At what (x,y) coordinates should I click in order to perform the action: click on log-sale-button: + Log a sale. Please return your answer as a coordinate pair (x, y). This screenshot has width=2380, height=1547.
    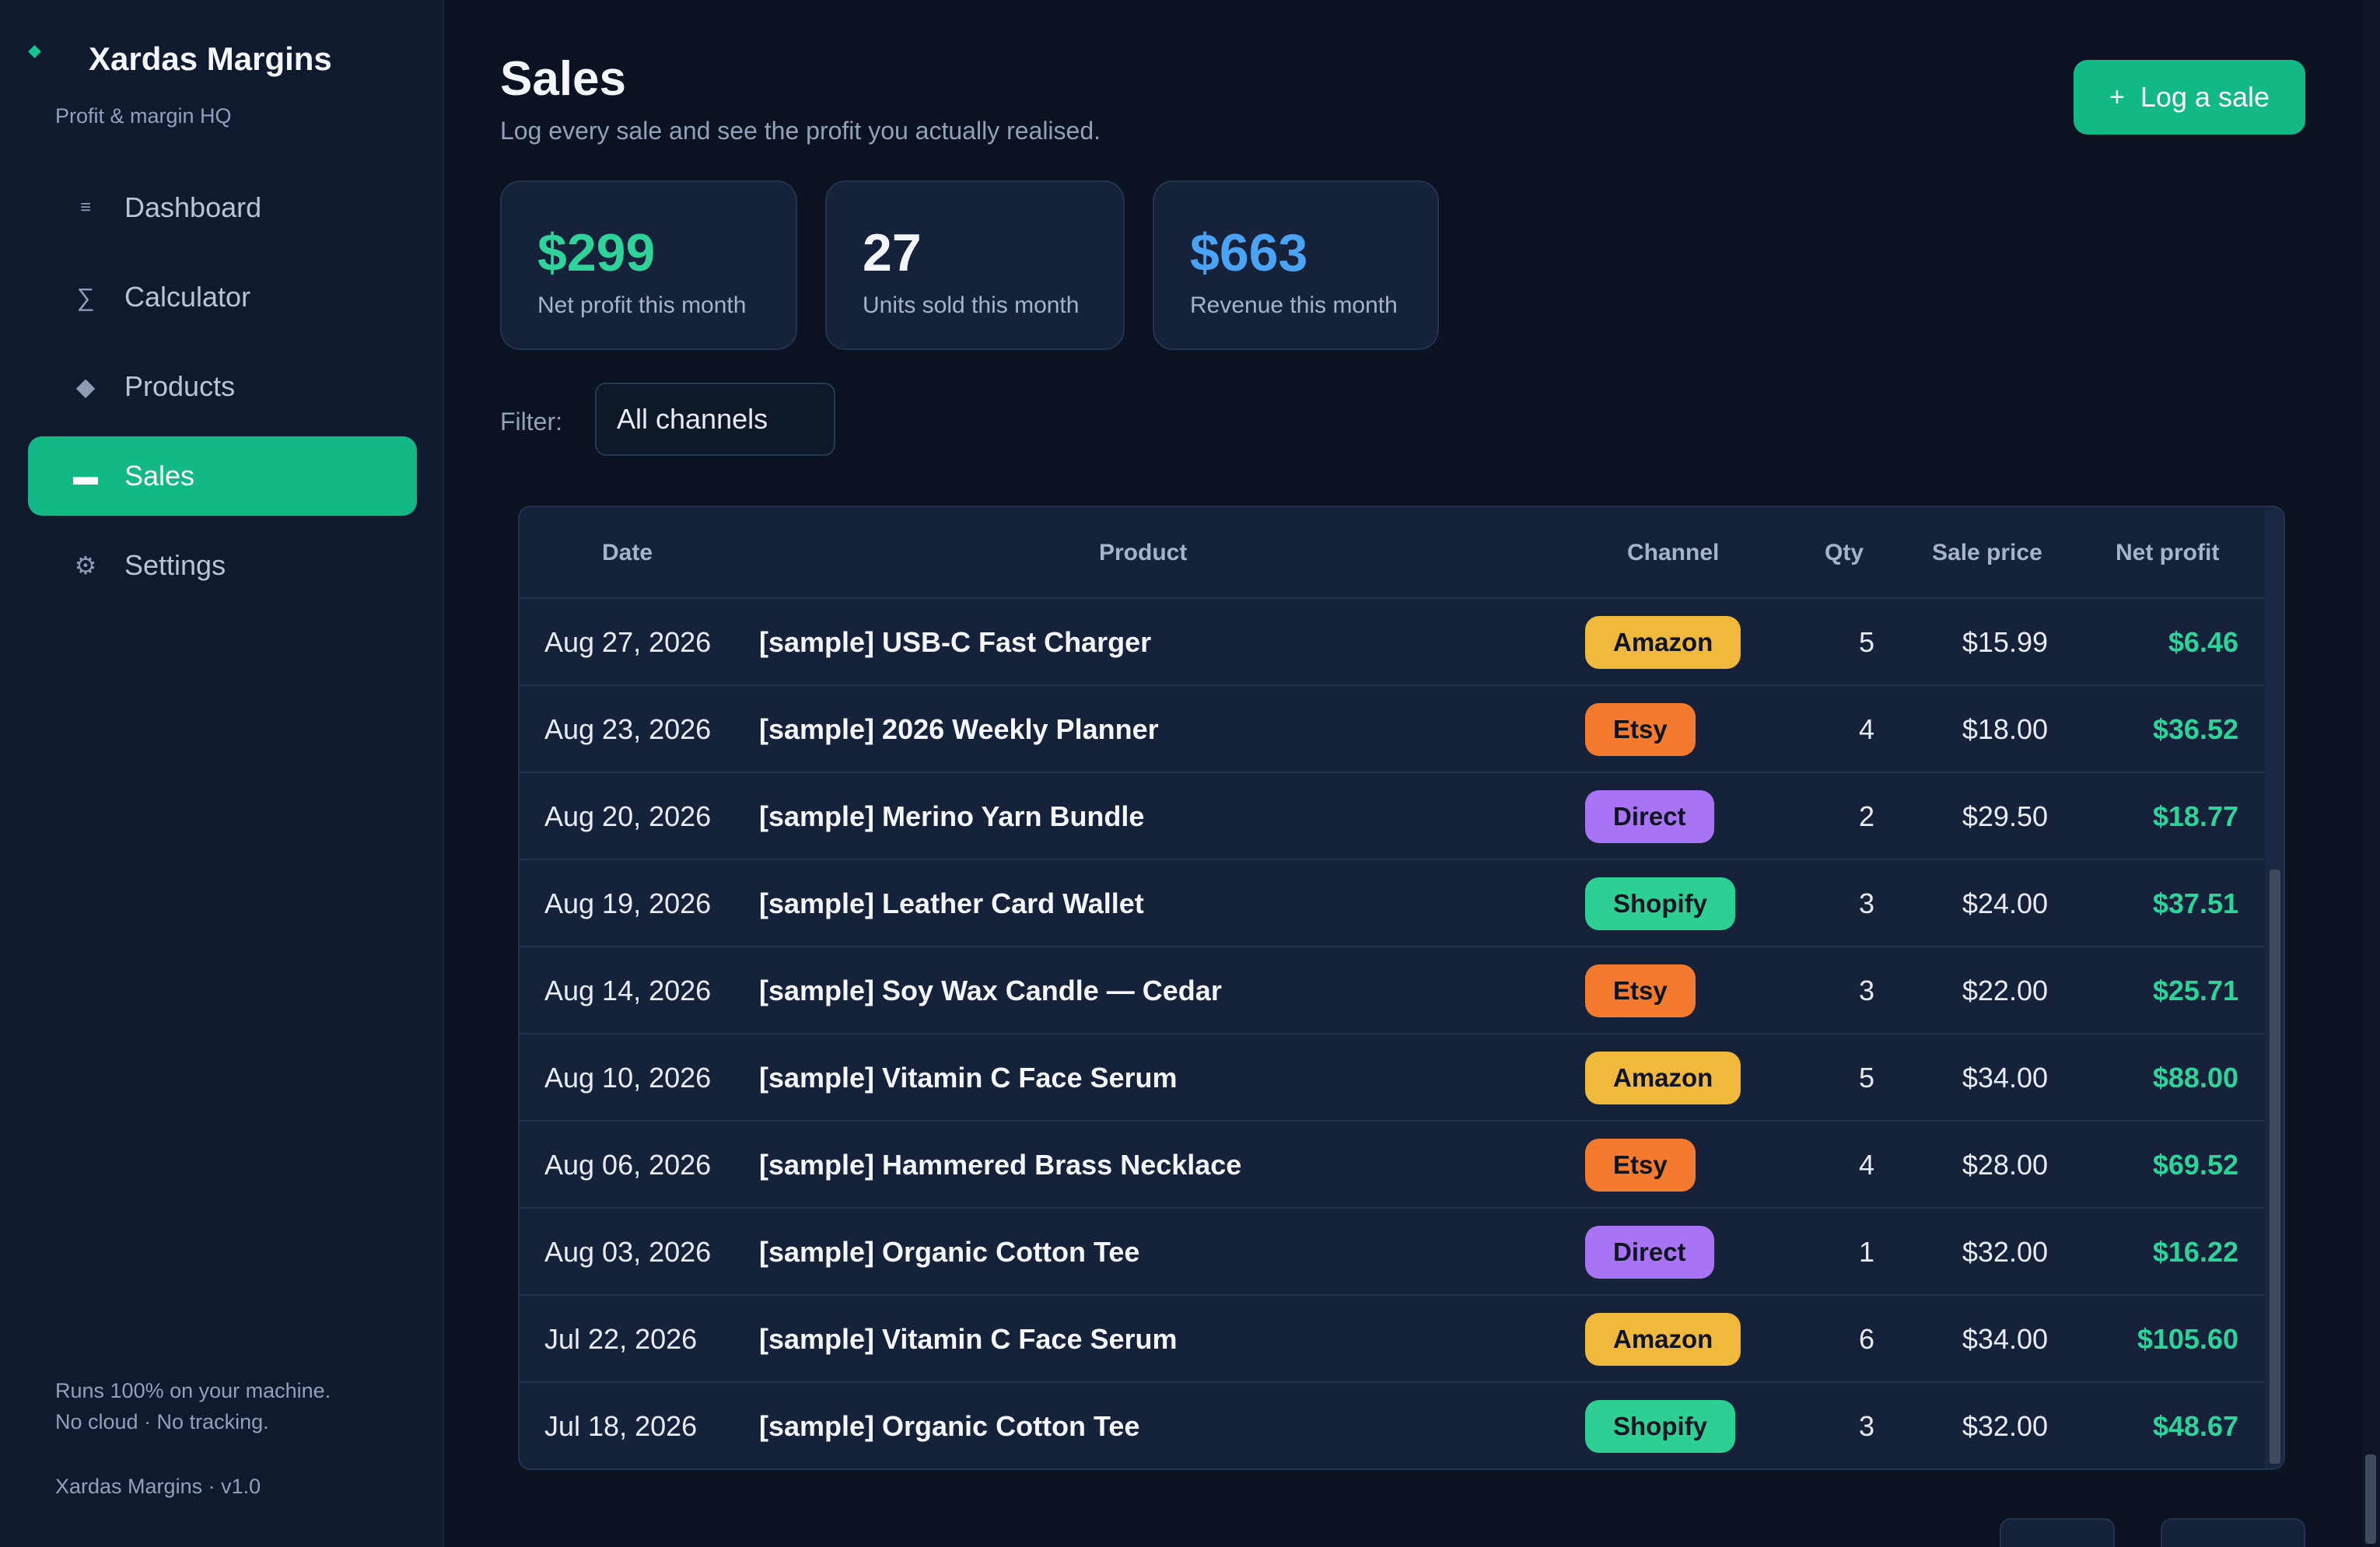
    Looking at the image, I should click on (2190, 97).